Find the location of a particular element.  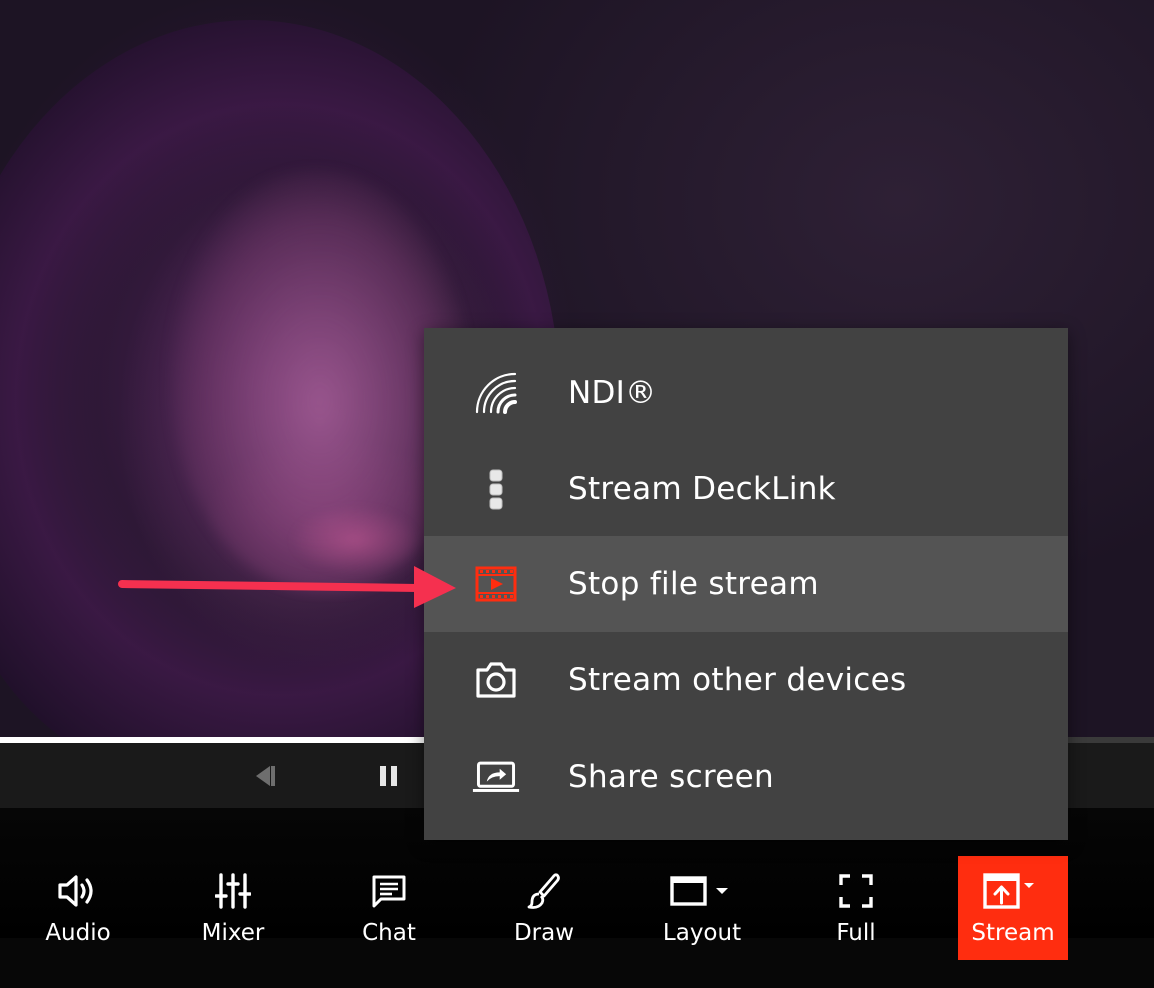

layout-window-icon is located at coordinates (702, 891).